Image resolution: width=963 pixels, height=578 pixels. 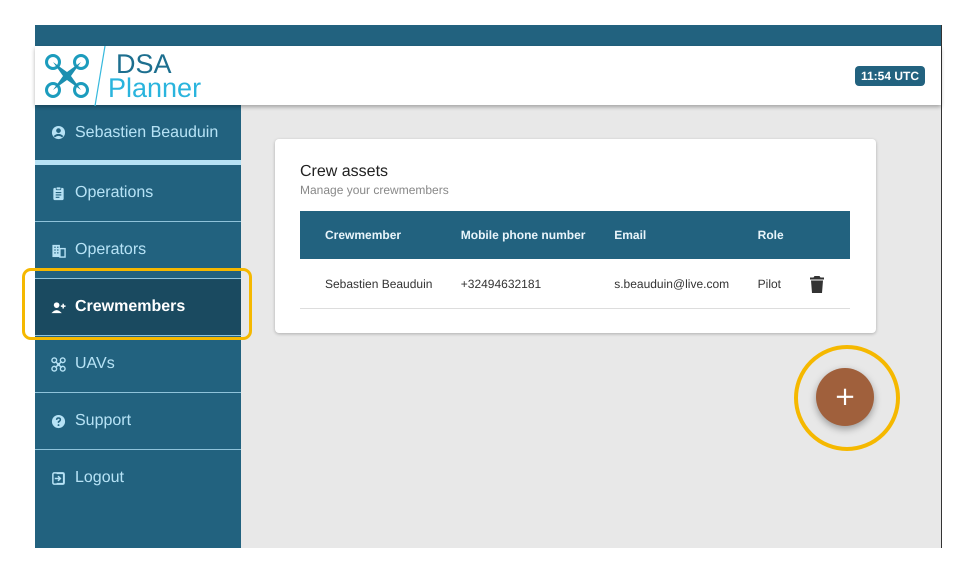 What do you see at coordinates (138, 421) in the screenshot?
I see `nav-item: Support` at bounding box center [138, 421].